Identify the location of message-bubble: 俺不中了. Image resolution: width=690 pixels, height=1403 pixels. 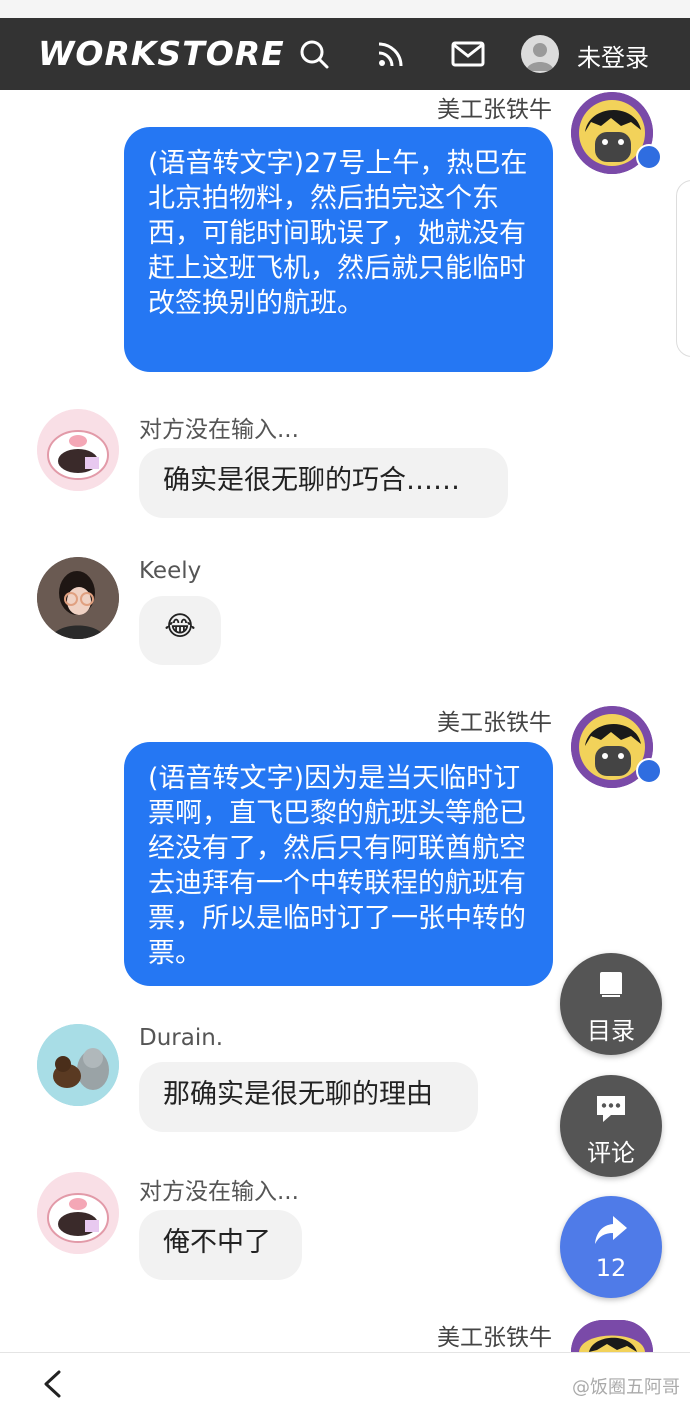
(220, 1245).